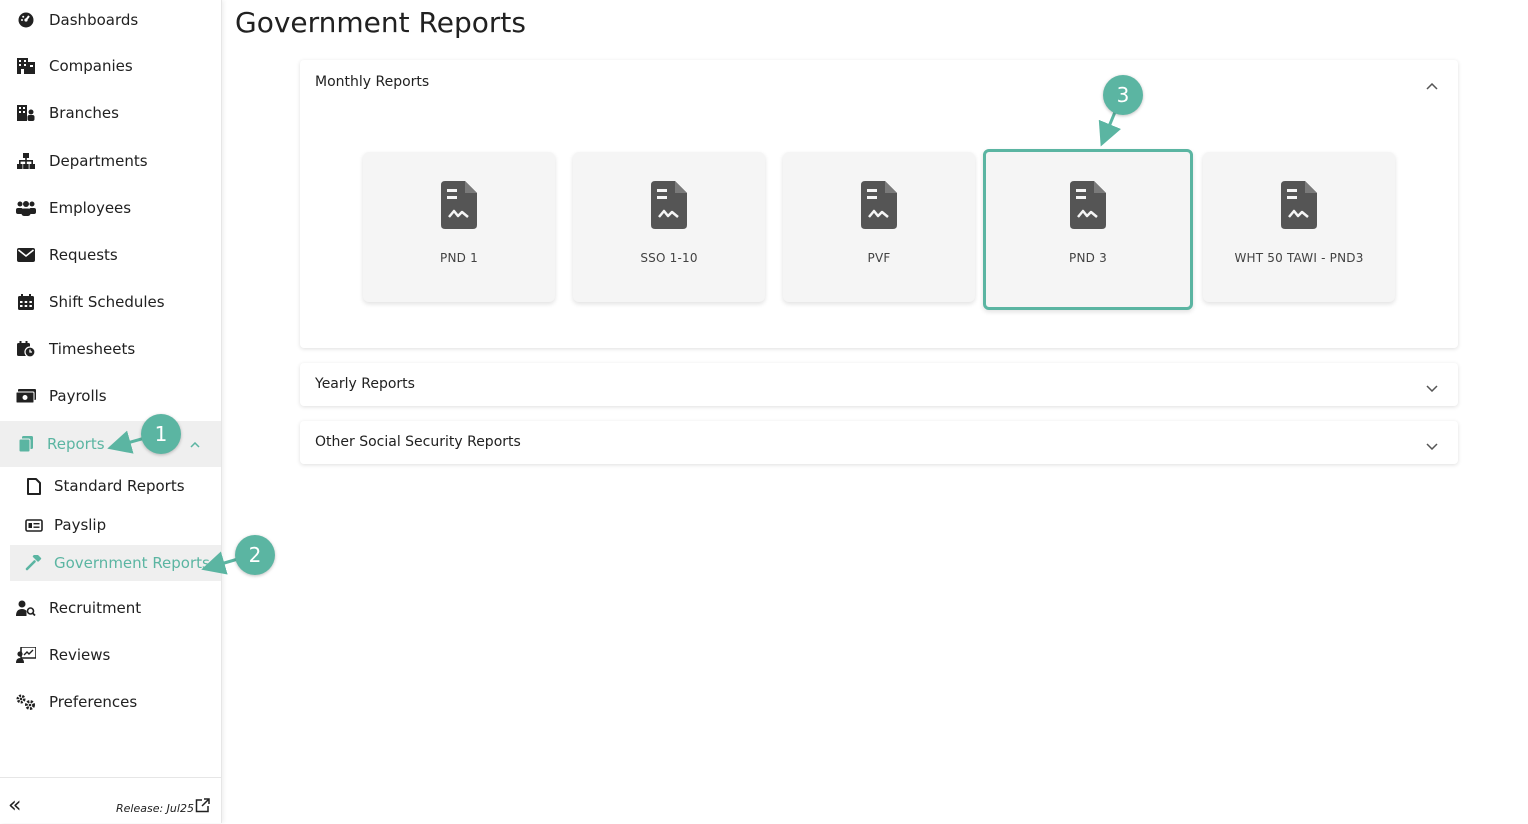  I want to click on dashboard-icon, so click(26, 20).